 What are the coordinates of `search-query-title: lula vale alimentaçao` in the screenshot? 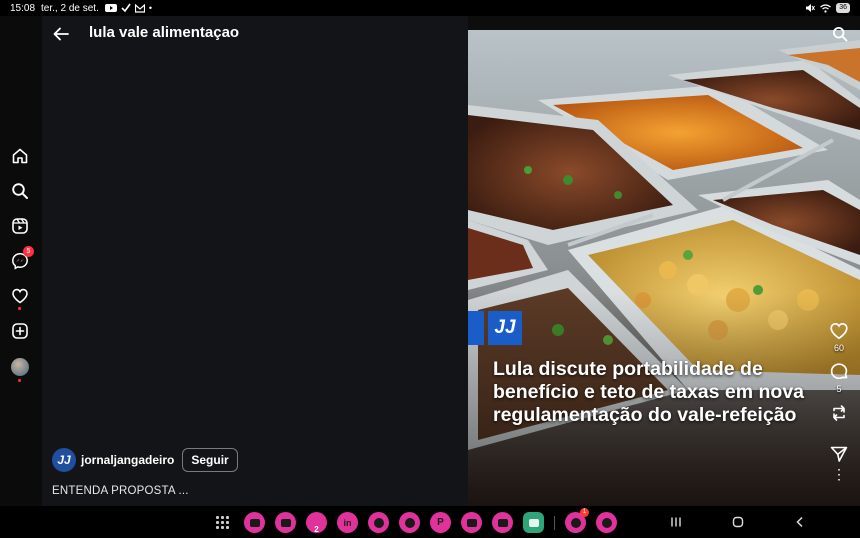 It's located at (164, 32).